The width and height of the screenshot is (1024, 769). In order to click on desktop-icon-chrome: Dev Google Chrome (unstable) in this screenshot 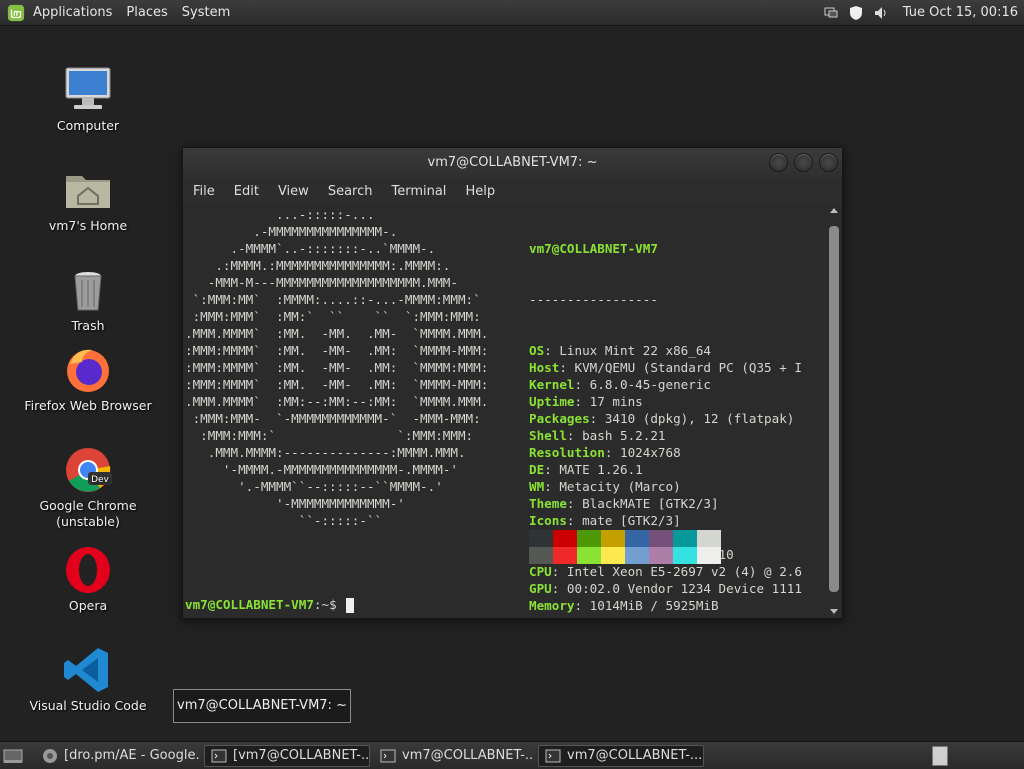, I will do `click(88, 487)`.